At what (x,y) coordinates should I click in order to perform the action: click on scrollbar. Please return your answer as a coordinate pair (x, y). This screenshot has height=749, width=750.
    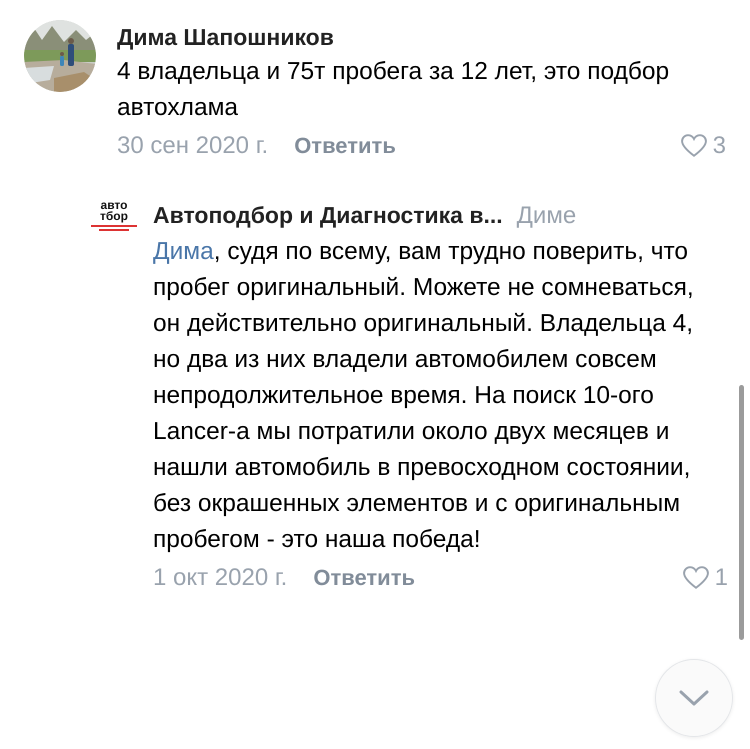
    Looking at the image, I should click on (741, 512).